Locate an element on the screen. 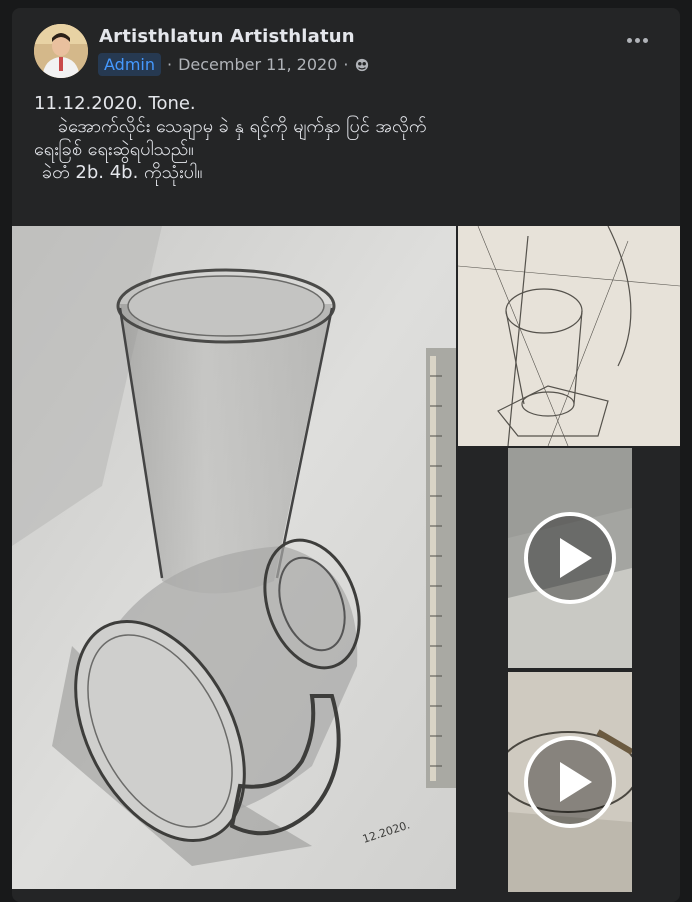 Image resolution: width=692 pixels, height=902 pixels. avatar-image is located at coordinates (61, 51).